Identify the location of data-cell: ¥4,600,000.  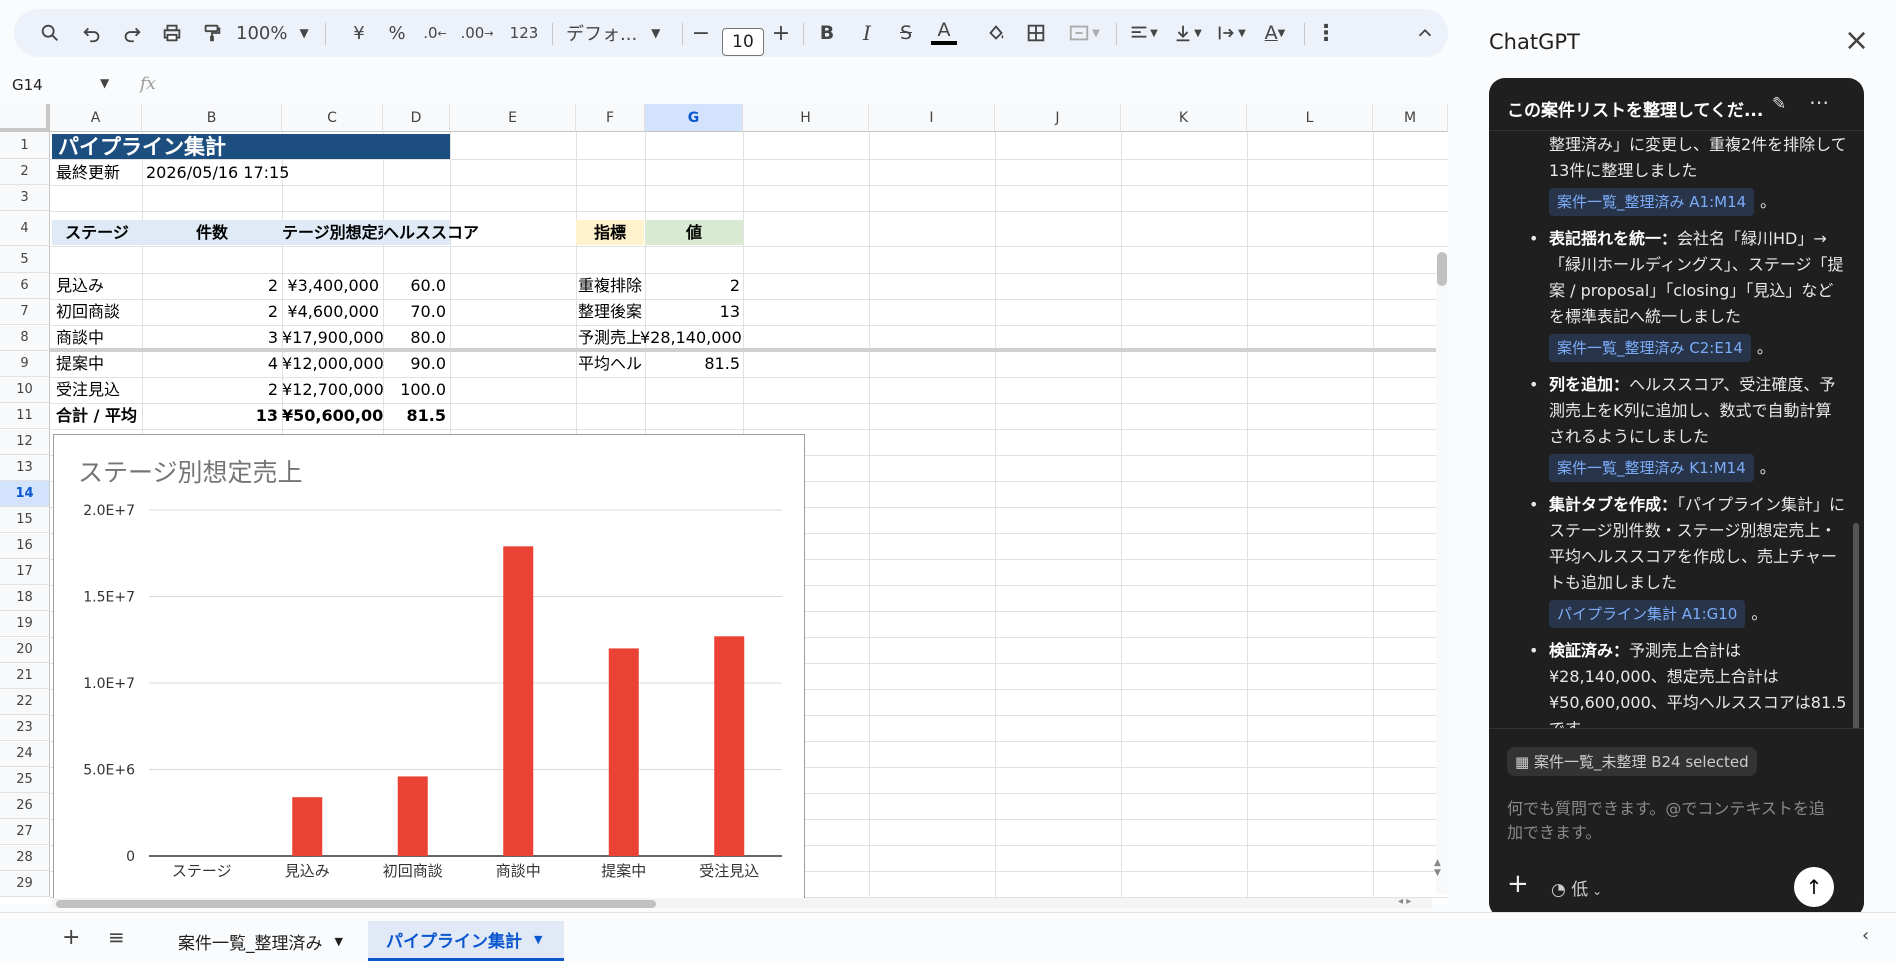
(332, 312).